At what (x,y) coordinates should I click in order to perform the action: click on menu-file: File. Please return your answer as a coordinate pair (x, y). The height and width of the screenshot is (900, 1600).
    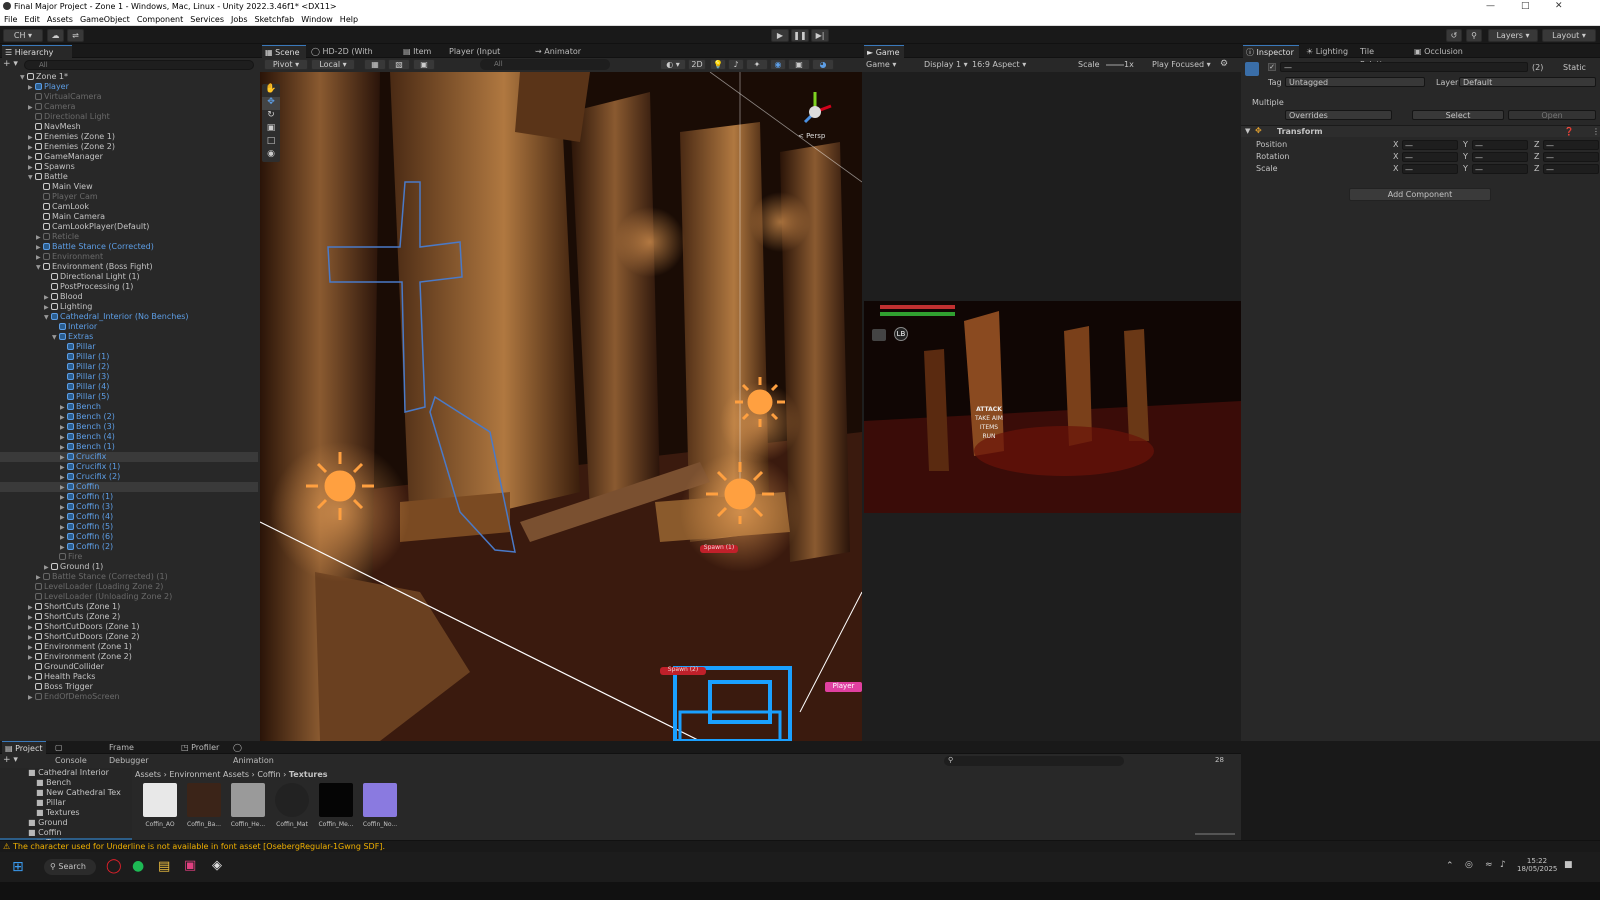
    Looking at the image, I should click on (10, 20).